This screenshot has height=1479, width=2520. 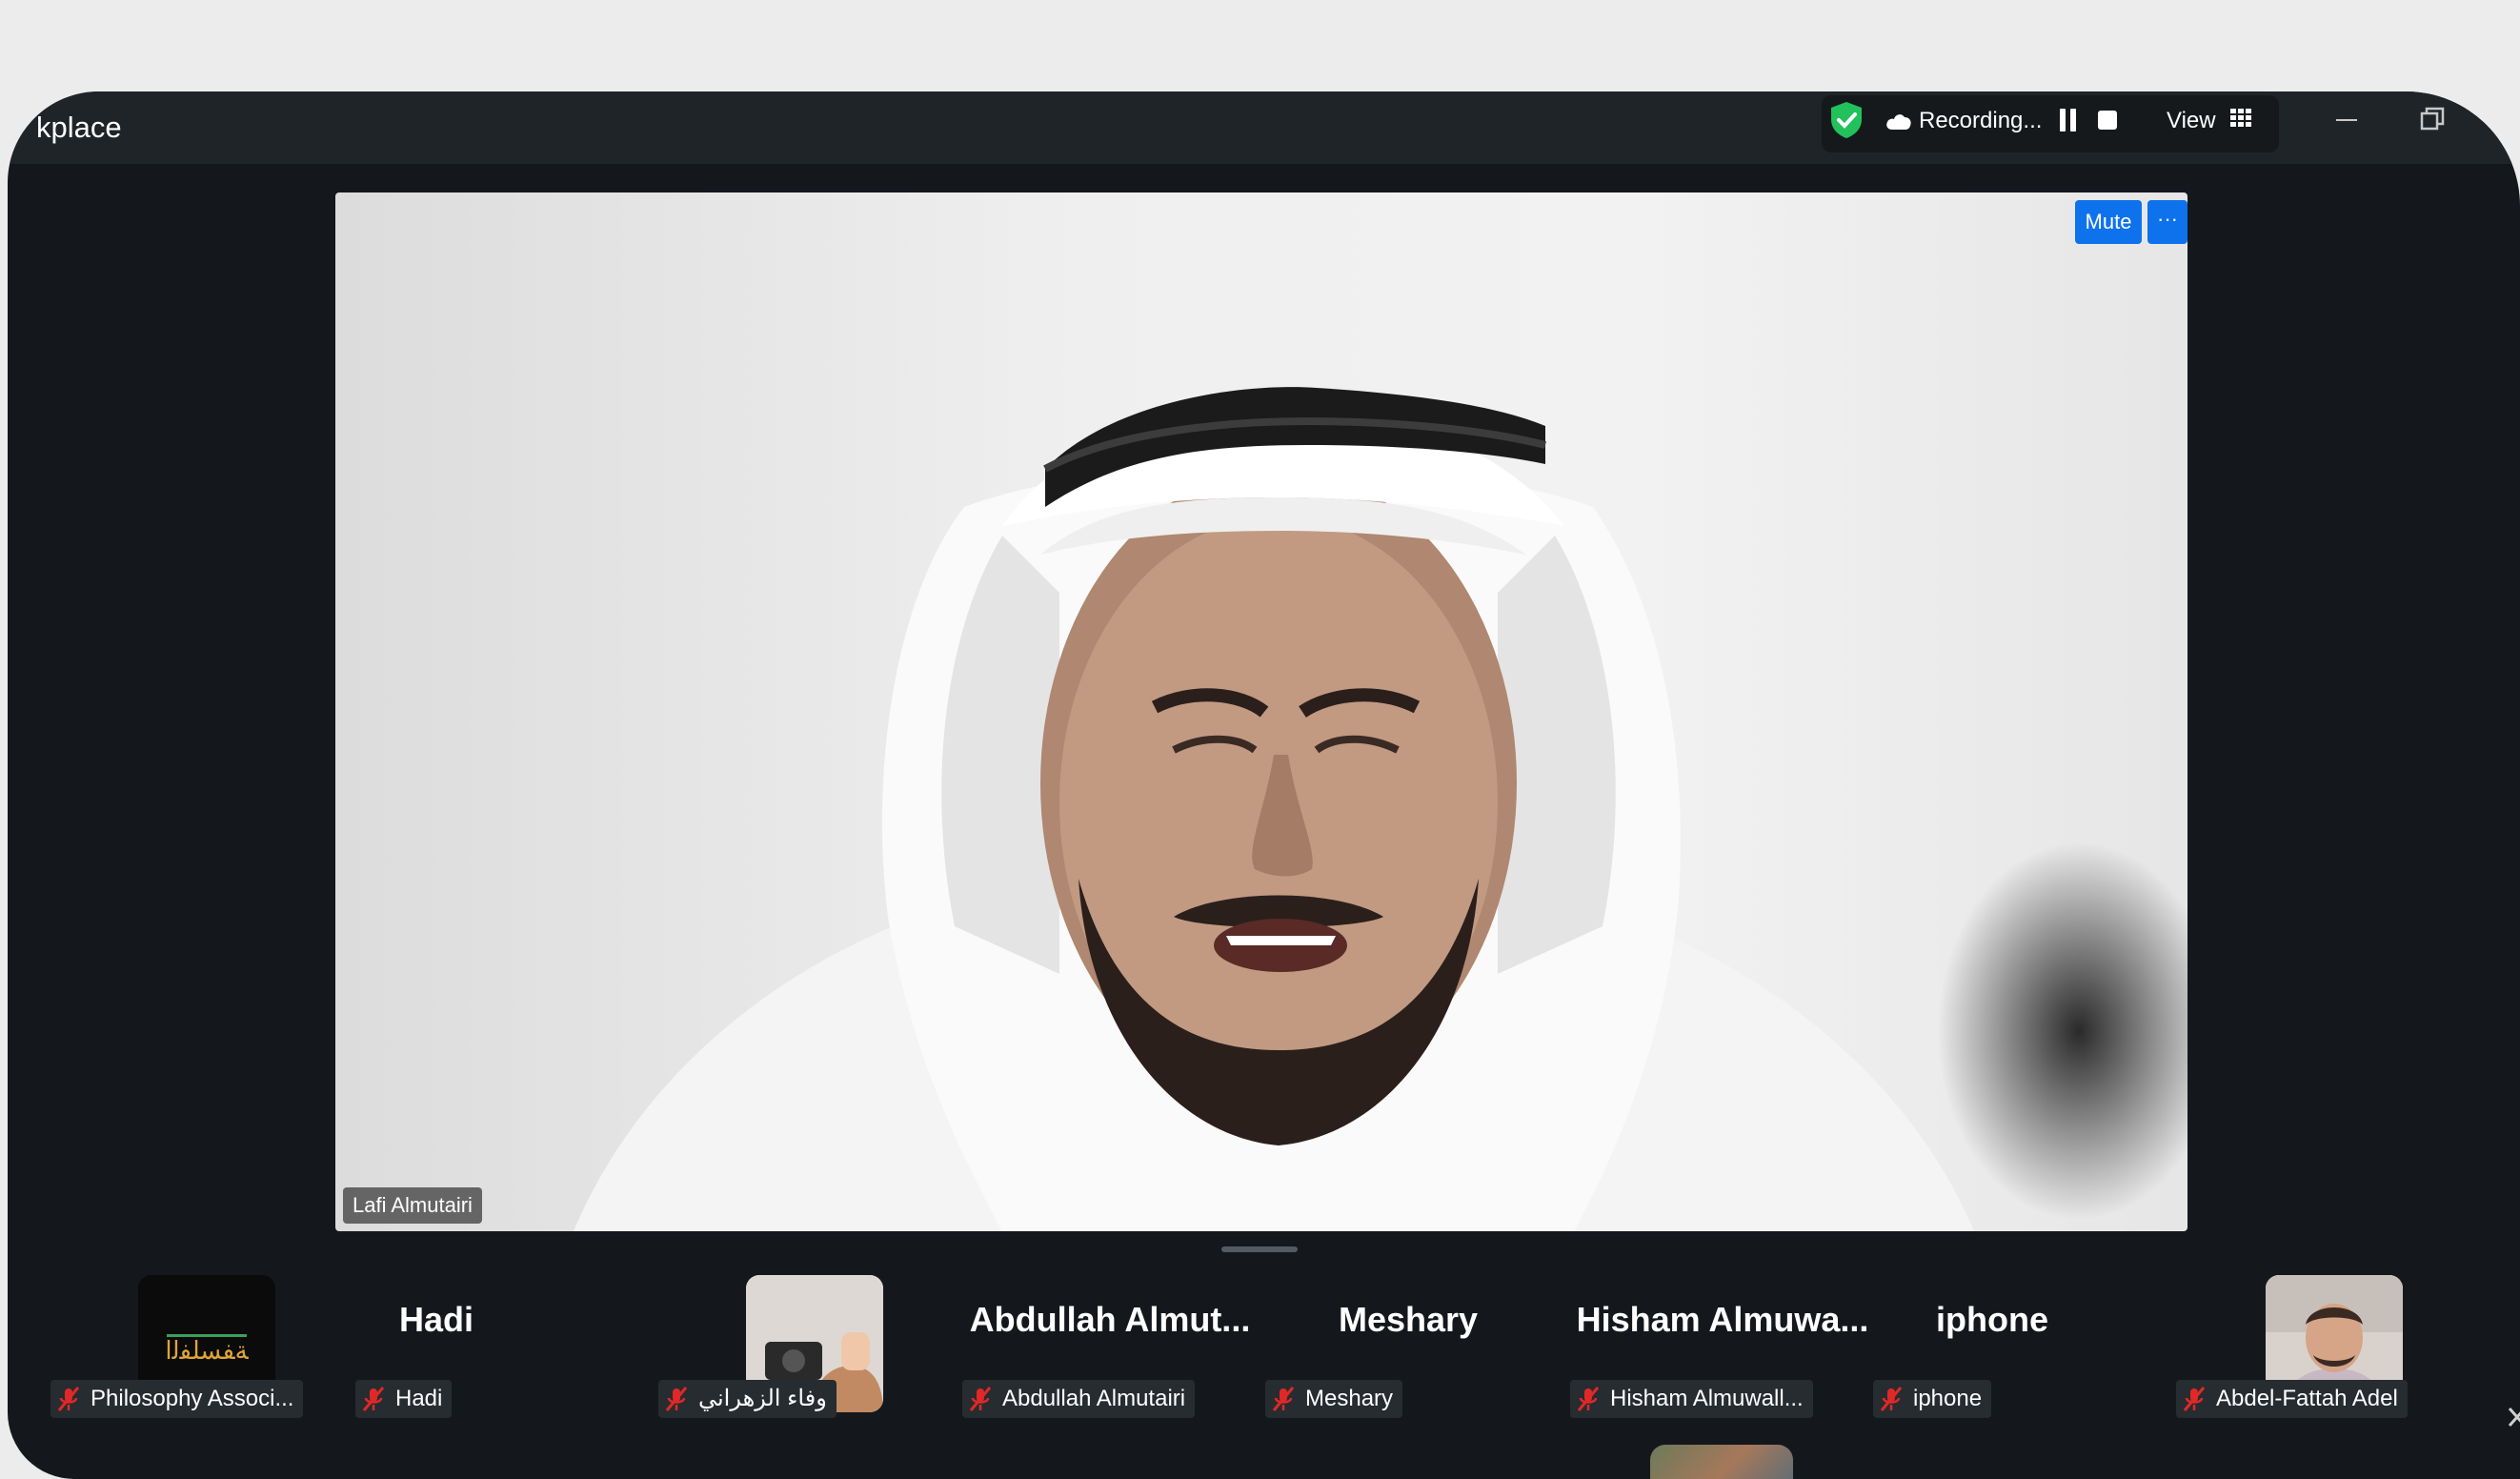 I want to click on participant-name: وفاء الزهراني, so click(x=763, y=1398).